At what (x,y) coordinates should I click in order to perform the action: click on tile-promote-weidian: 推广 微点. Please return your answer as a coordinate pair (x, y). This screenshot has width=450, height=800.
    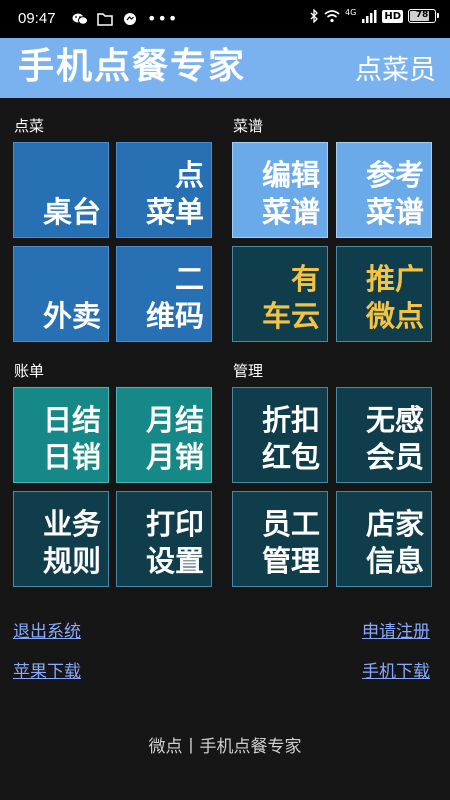
    Looking at the image, I should click on (384, 294).